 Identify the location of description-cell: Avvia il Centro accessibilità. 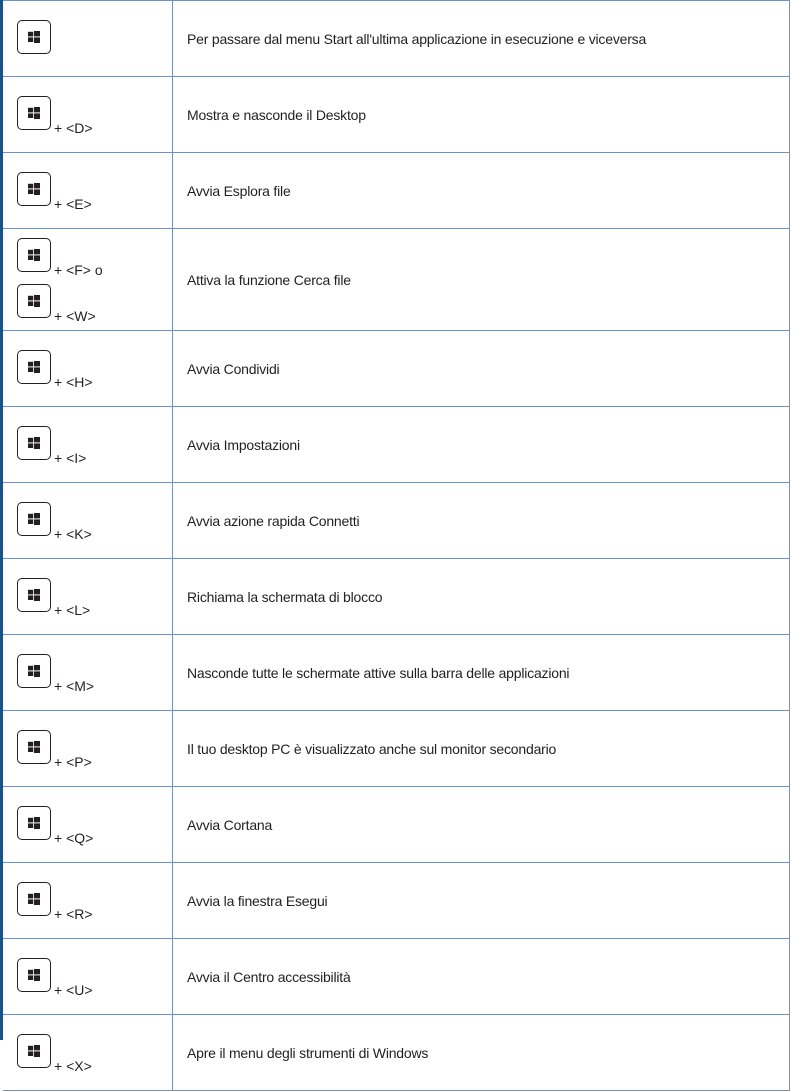
(481, 976).